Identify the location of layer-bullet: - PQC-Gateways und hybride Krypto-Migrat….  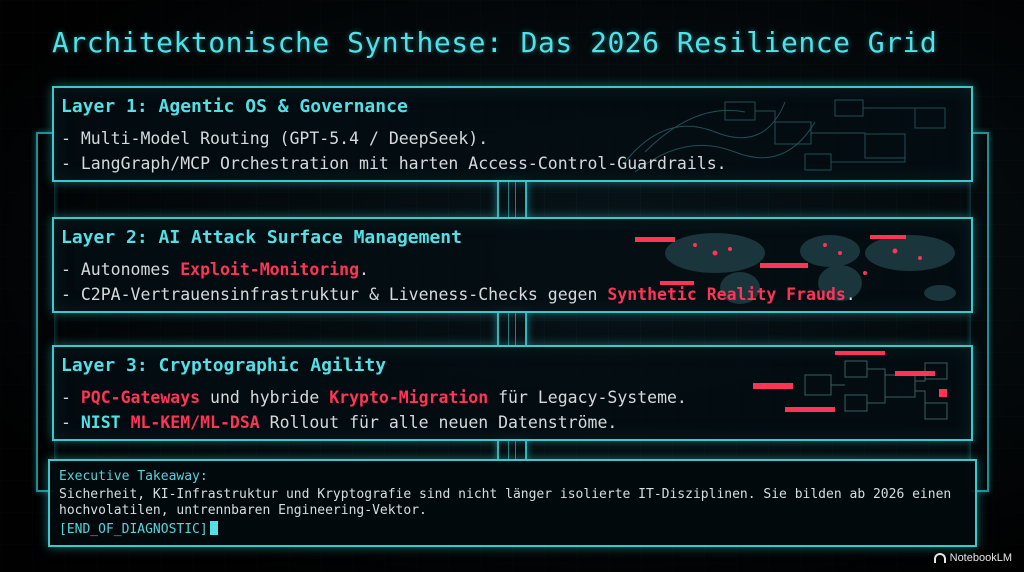
(374, 397).